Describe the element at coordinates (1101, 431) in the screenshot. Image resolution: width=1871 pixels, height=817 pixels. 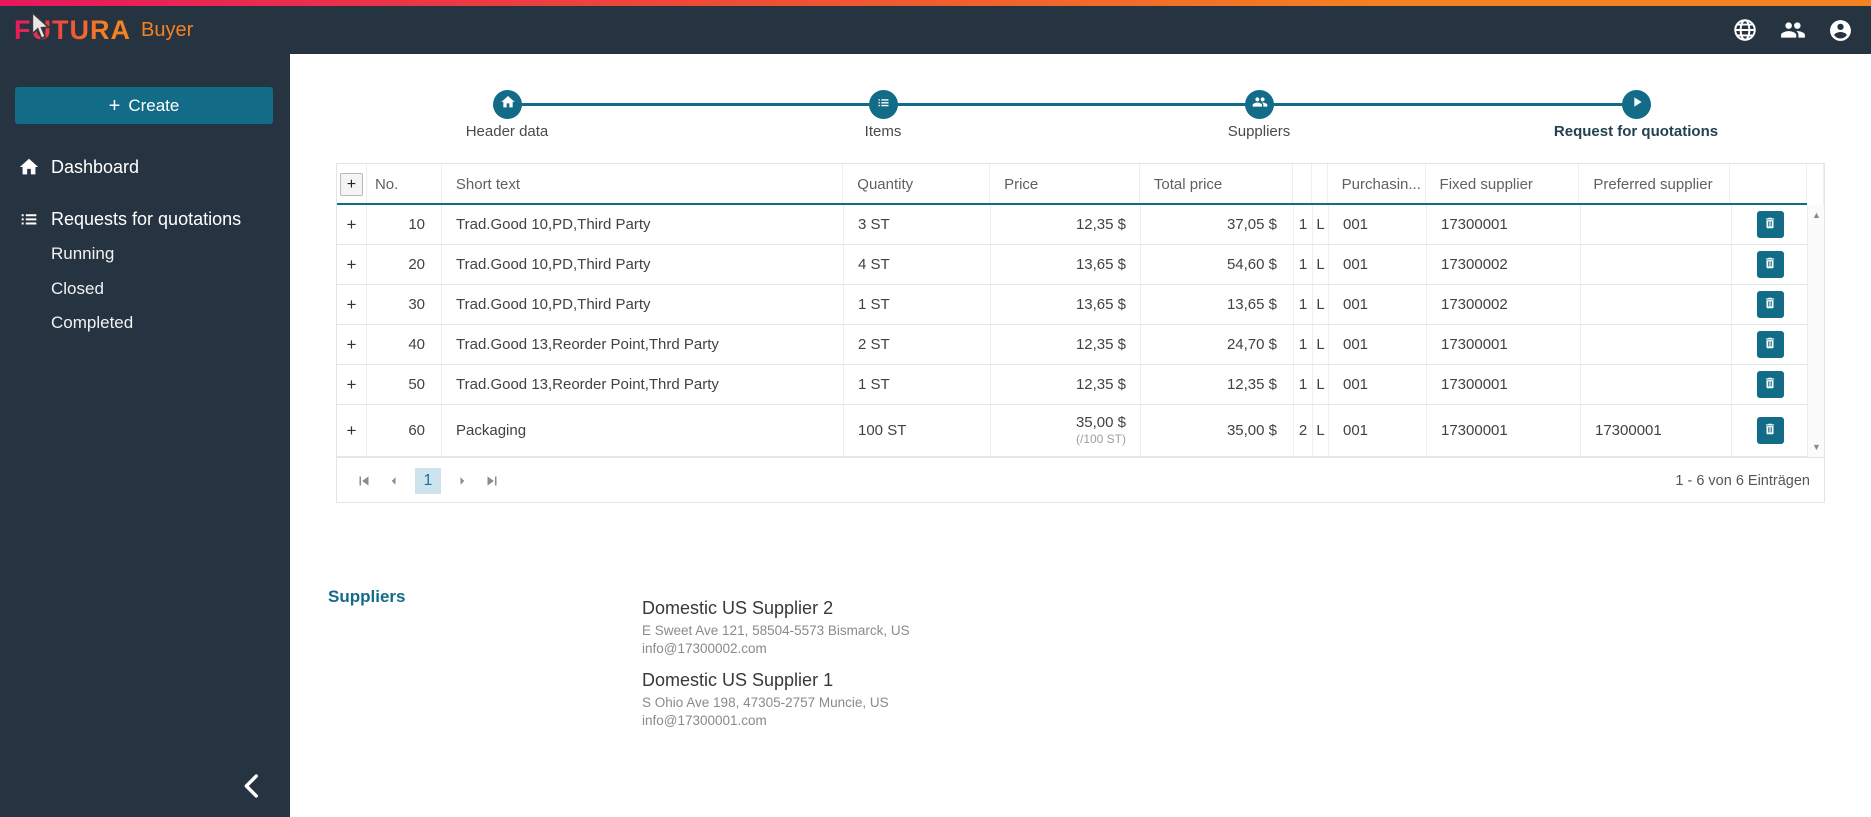
I see `cell-price: 35,00 $ (/100 ST)` at that location.